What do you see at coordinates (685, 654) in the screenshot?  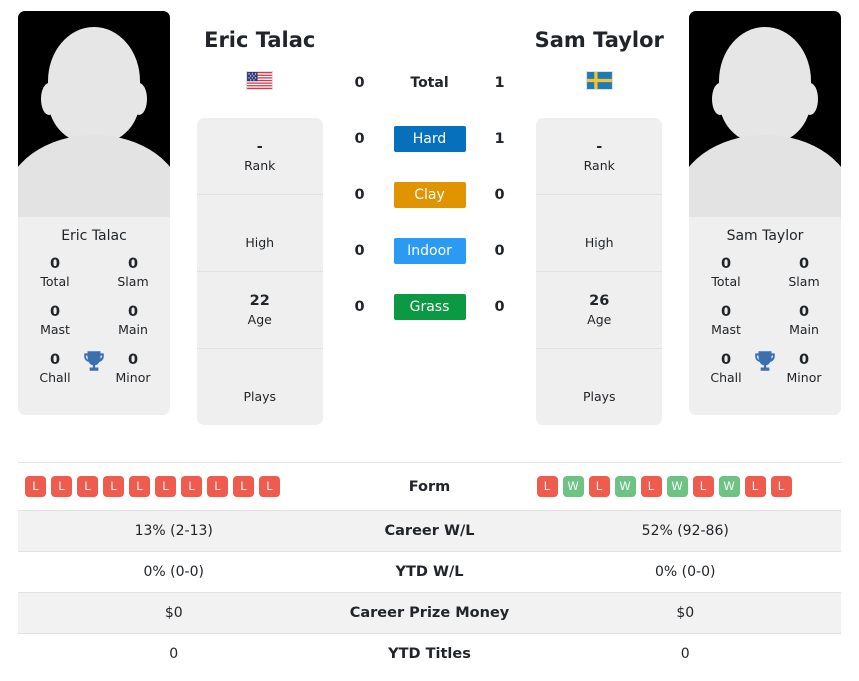 I see `ytd-titles-right: 0` at bounding box center [685, 654].